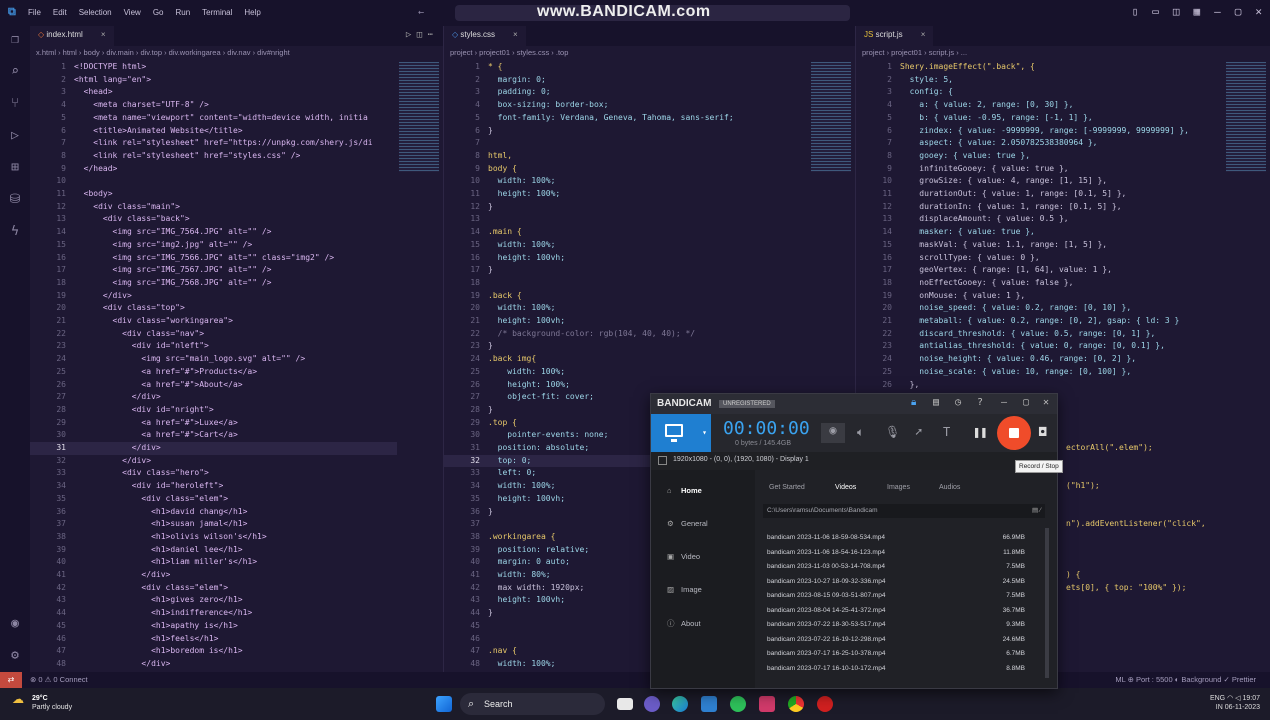 This screenshot has width=1270, height=720. I want to click on nav-general: ⚙ General, so click(687, 523).